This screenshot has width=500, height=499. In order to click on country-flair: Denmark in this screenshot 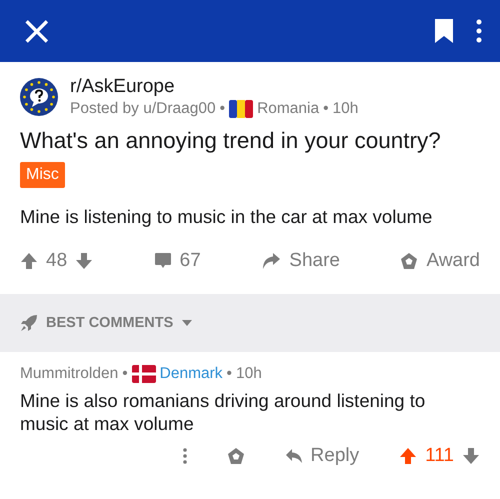, I will do `click(191, 374)`.